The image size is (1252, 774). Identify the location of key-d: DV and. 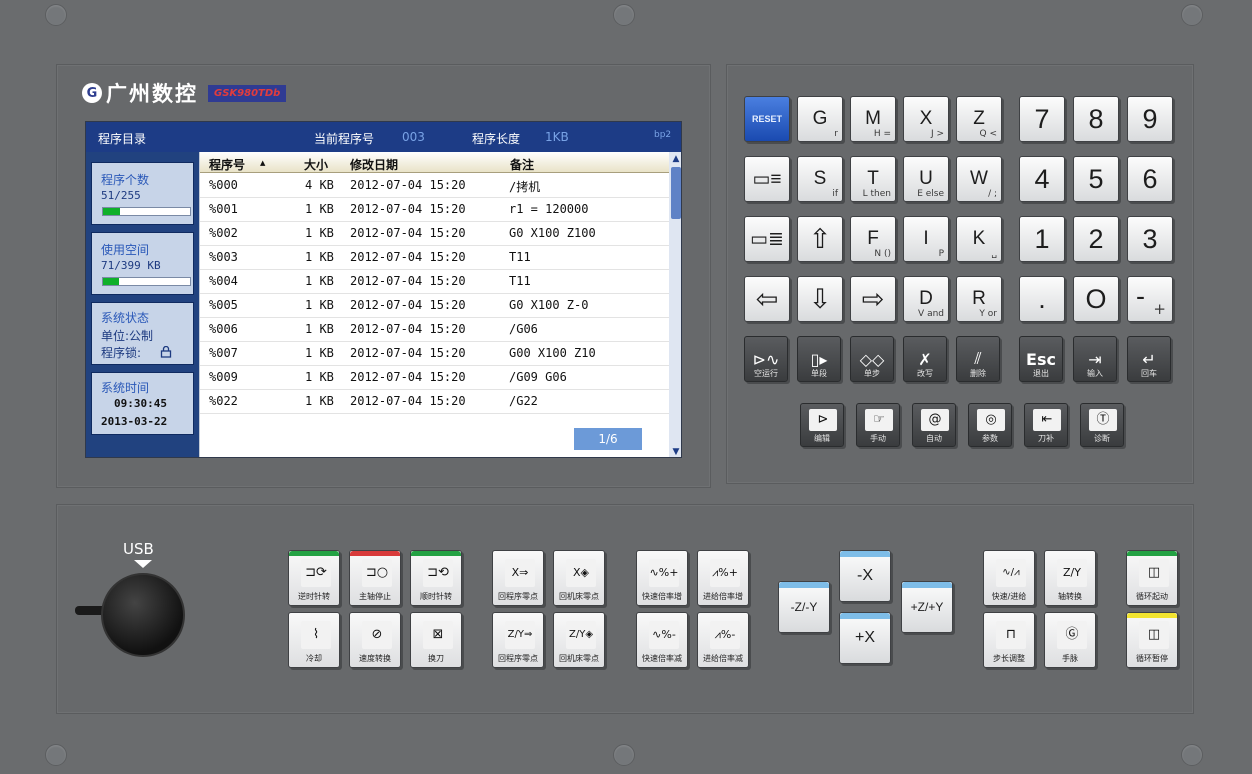
(926, 299).